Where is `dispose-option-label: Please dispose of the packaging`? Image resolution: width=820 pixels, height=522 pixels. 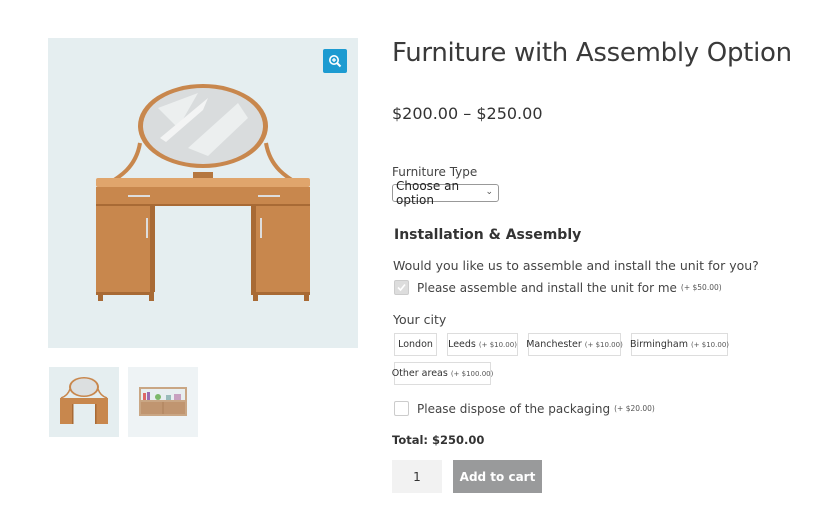 dispose-option-label: Please dispose of the packaging is located at coordinates (514, 408).